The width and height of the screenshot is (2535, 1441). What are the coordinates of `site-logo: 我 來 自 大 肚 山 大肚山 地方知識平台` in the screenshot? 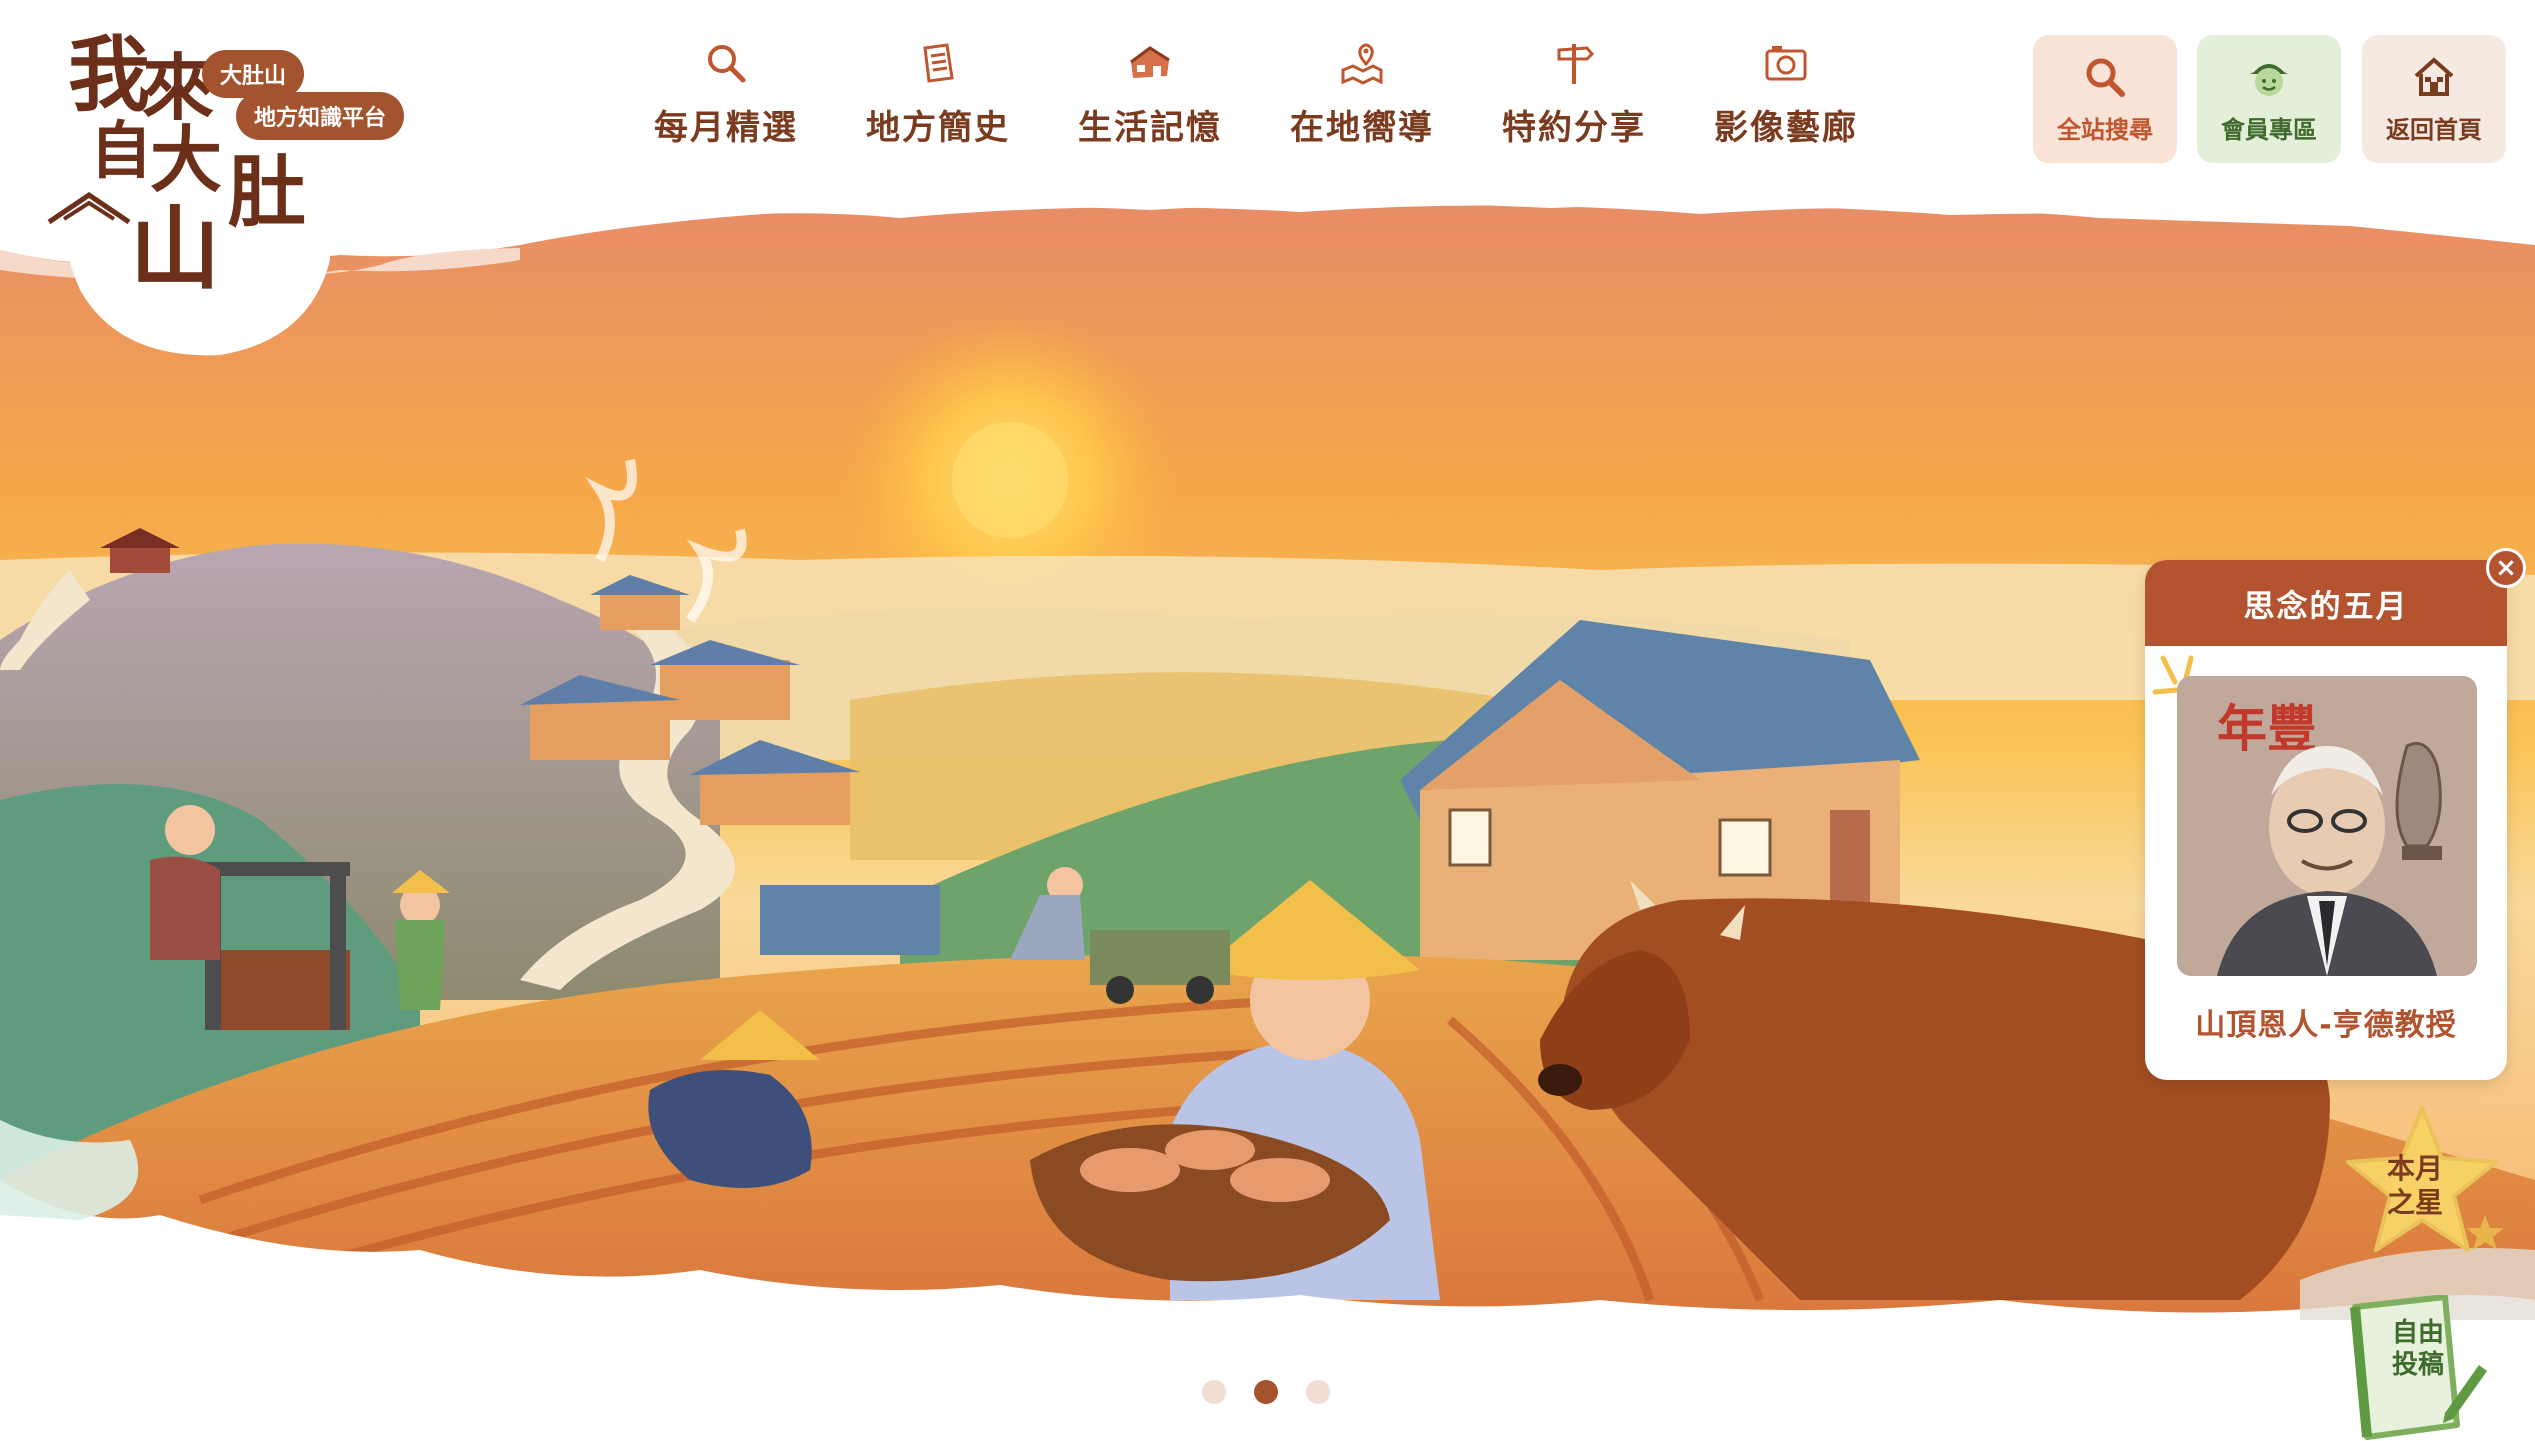 It's located at (217, 167).